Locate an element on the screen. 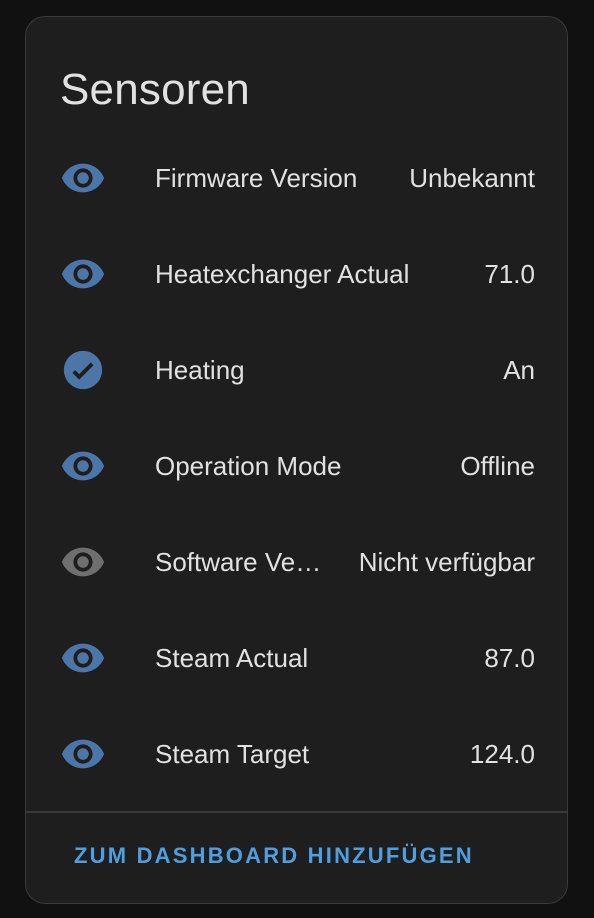  entity-state: 71.0 is located at coordinates (509, 273).